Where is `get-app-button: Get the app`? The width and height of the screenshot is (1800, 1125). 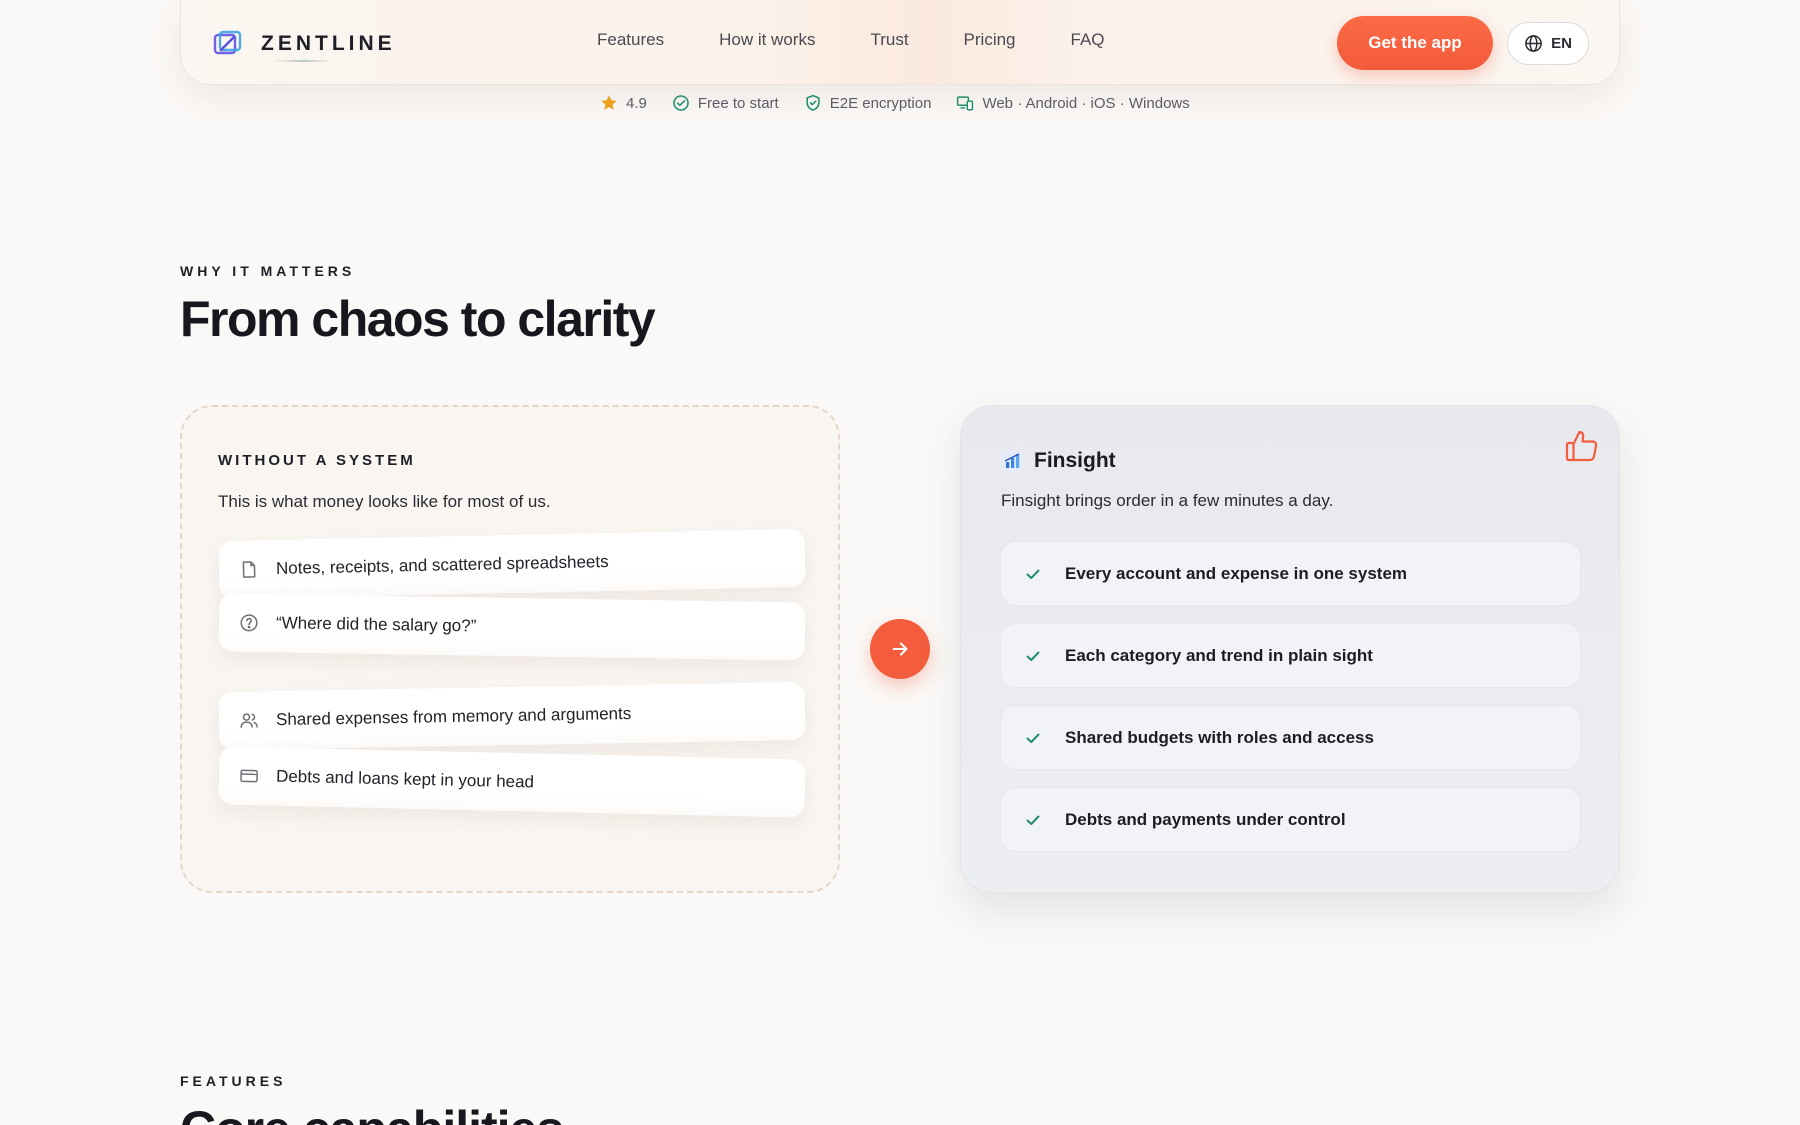
get-app-button: Get the app is located at coordinates (1415, 43).